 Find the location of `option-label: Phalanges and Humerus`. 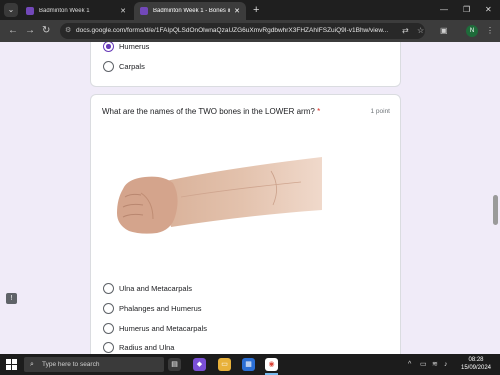

option-label: Phalanges and Humerus is located at coordinates (160, 308).